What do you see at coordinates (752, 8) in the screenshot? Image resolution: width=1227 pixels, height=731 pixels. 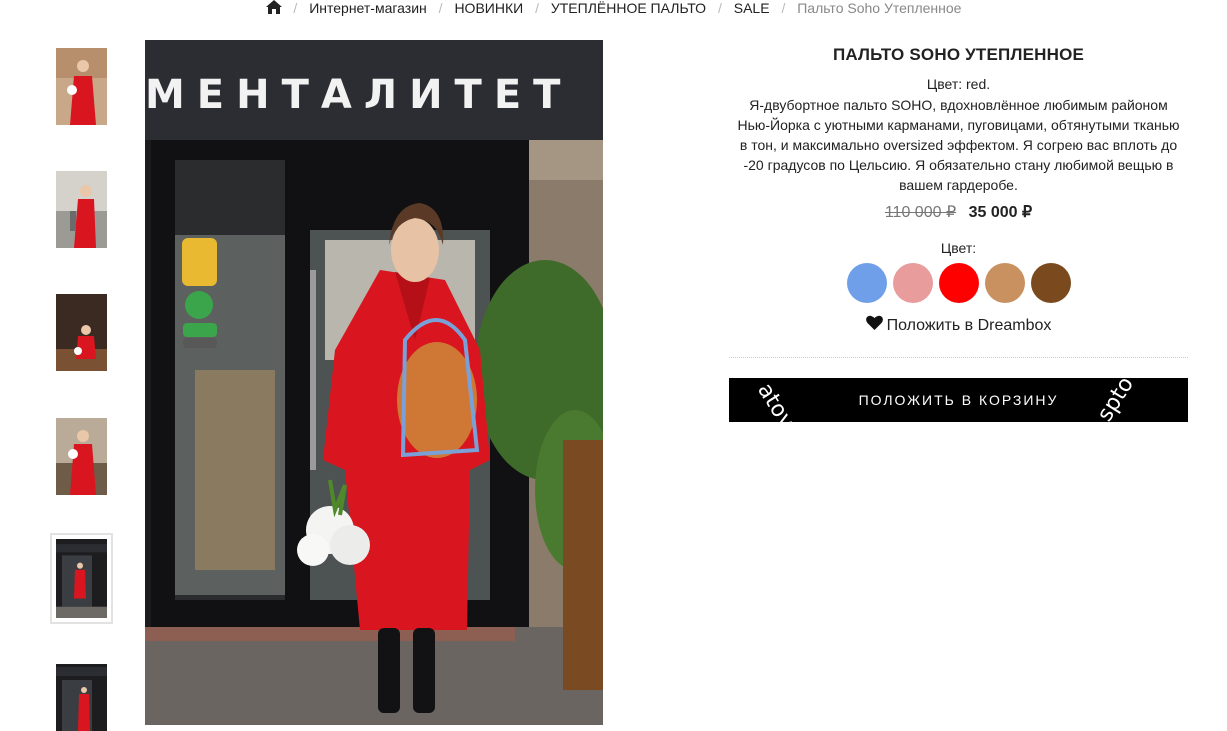 I see `breadcrumb-sale: SALE` at bounding box center [752, 8].